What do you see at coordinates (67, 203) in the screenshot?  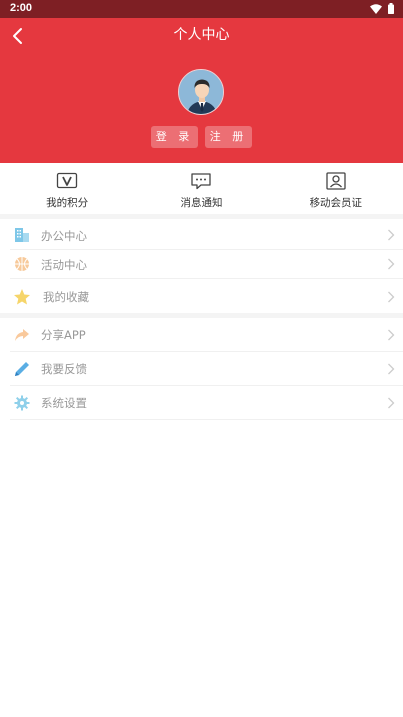 I see `quick-label-points: 我的积分` at bounding box center [67, 203].